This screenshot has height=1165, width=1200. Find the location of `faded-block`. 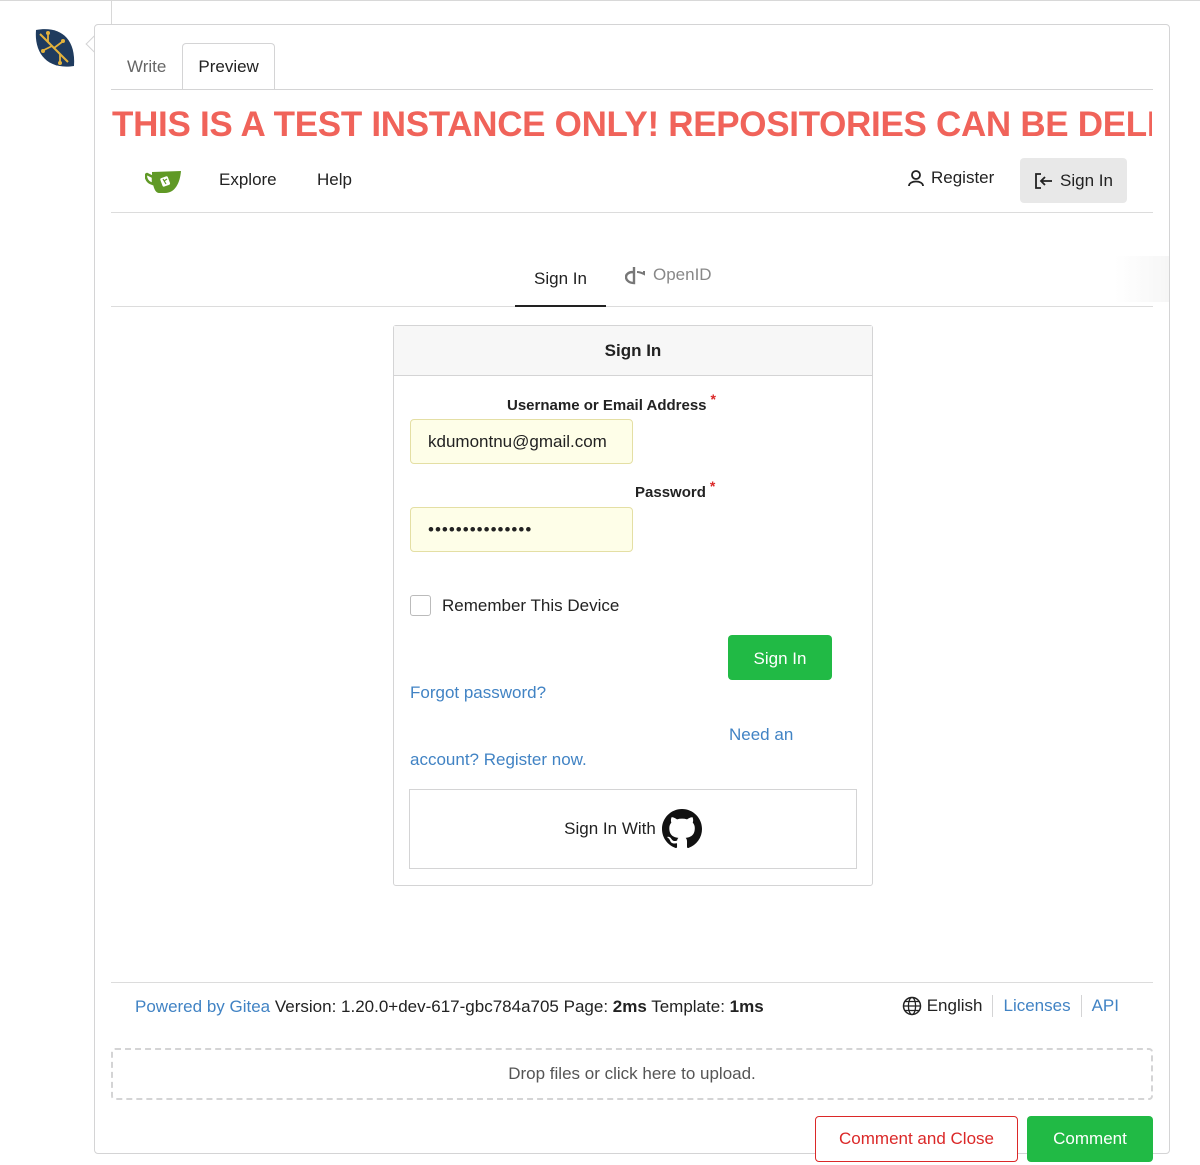

faded-block is located at coordinates (1142, 279).